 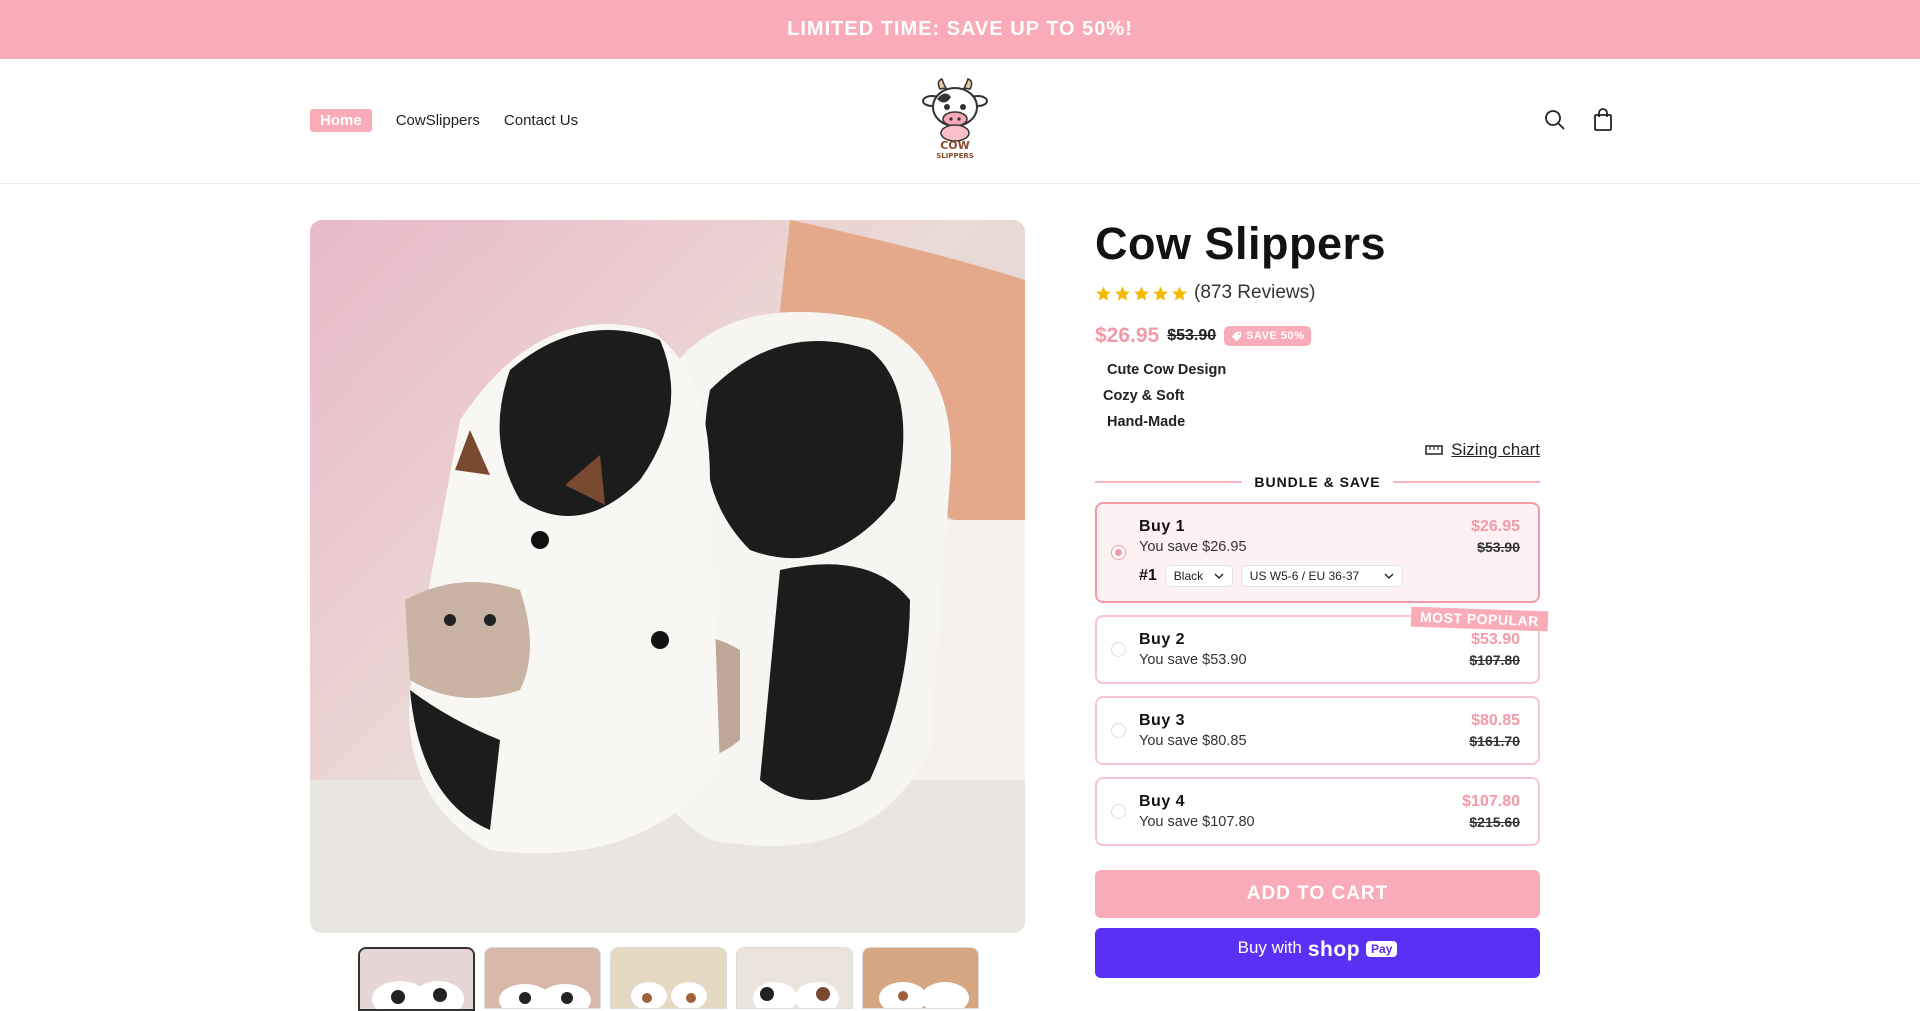 What do you see at coordinates (1193, 741) in the screenshot?
I see `offer-savings: You save $80.85` at bounding box center [1193, 741].